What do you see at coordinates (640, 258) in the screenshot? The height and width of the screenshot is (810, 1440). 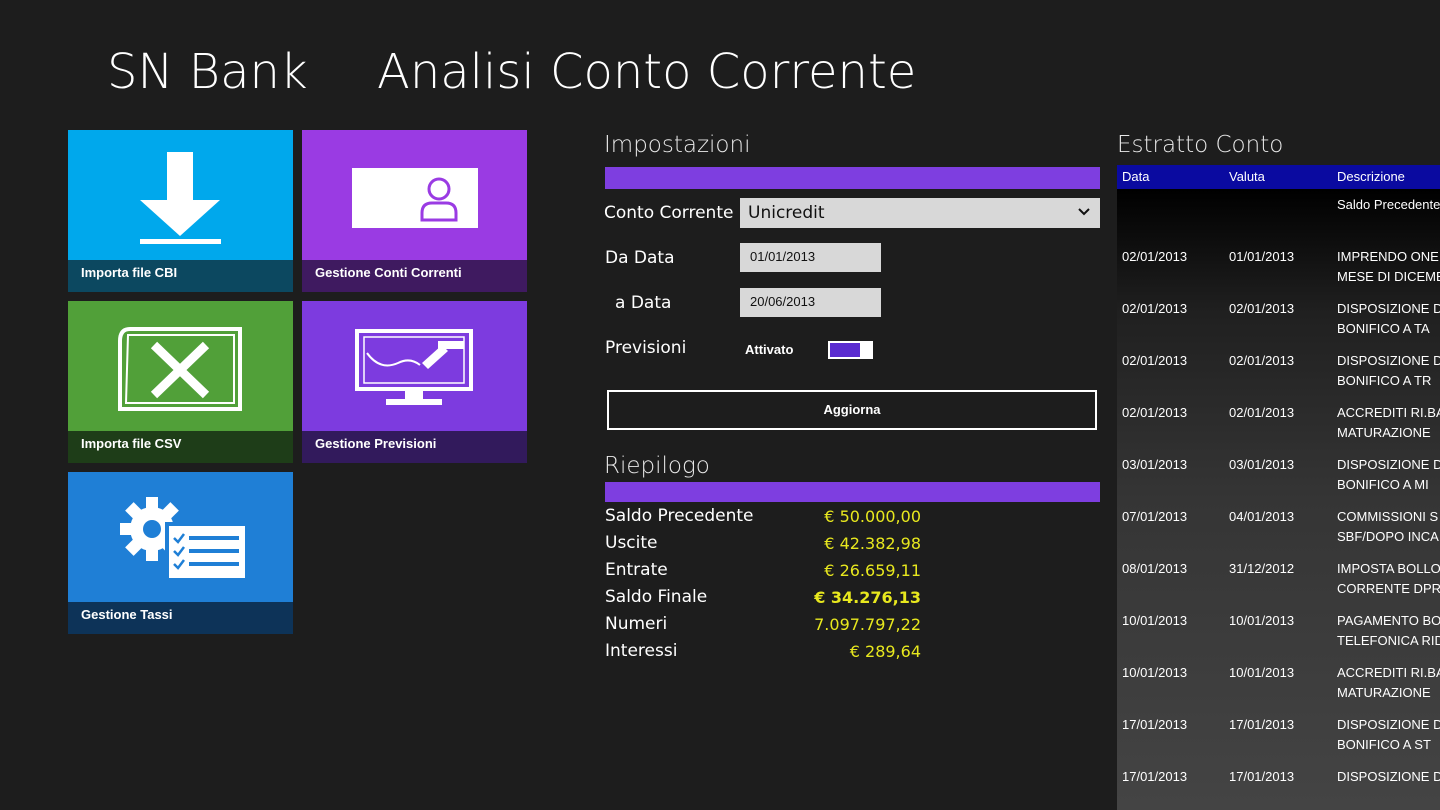 I see `from-date-label: Da Data` at bounding box center [640, 258].